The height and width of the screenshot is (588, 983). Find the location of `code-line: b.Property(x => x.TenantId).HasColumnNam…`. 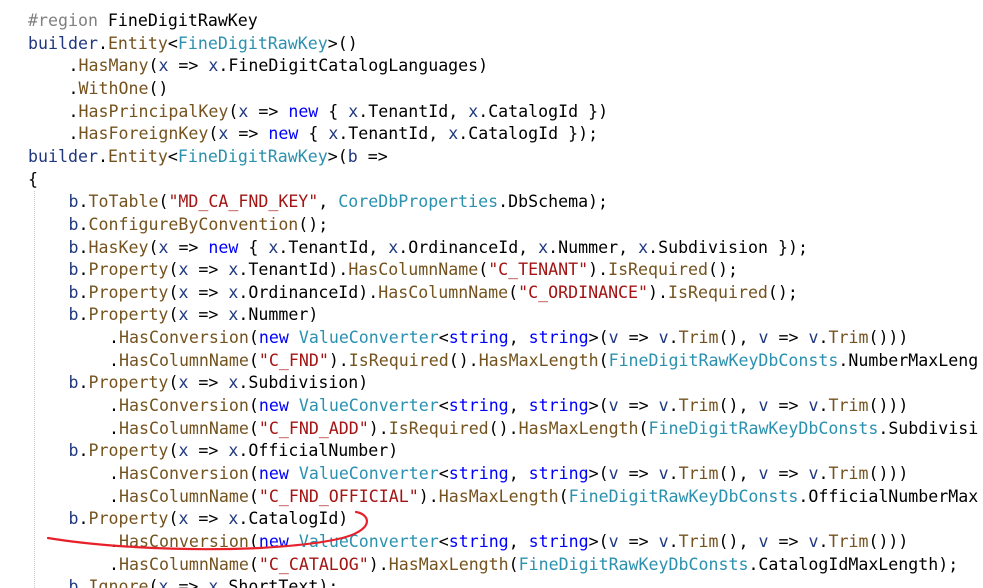

code-line: b.Property(x => x.TenantId).HasColumnNam… is located at coordinates (403, 270).